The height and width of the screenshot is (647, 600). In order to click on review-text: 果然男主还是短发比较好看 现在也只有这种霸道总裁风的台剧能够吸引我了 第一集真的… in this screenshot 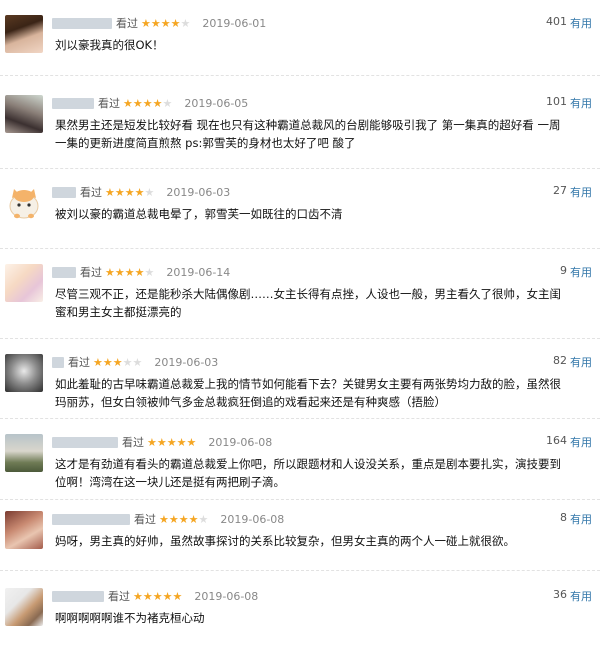, I will do `click(308, 134)`.